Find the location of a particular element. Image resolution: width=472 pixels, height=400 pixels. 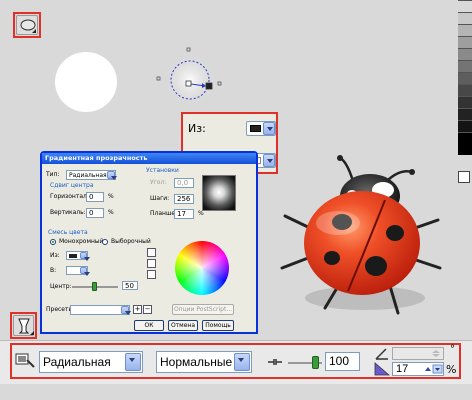

eyedropper-to-button is located at coordinates (151, 274).